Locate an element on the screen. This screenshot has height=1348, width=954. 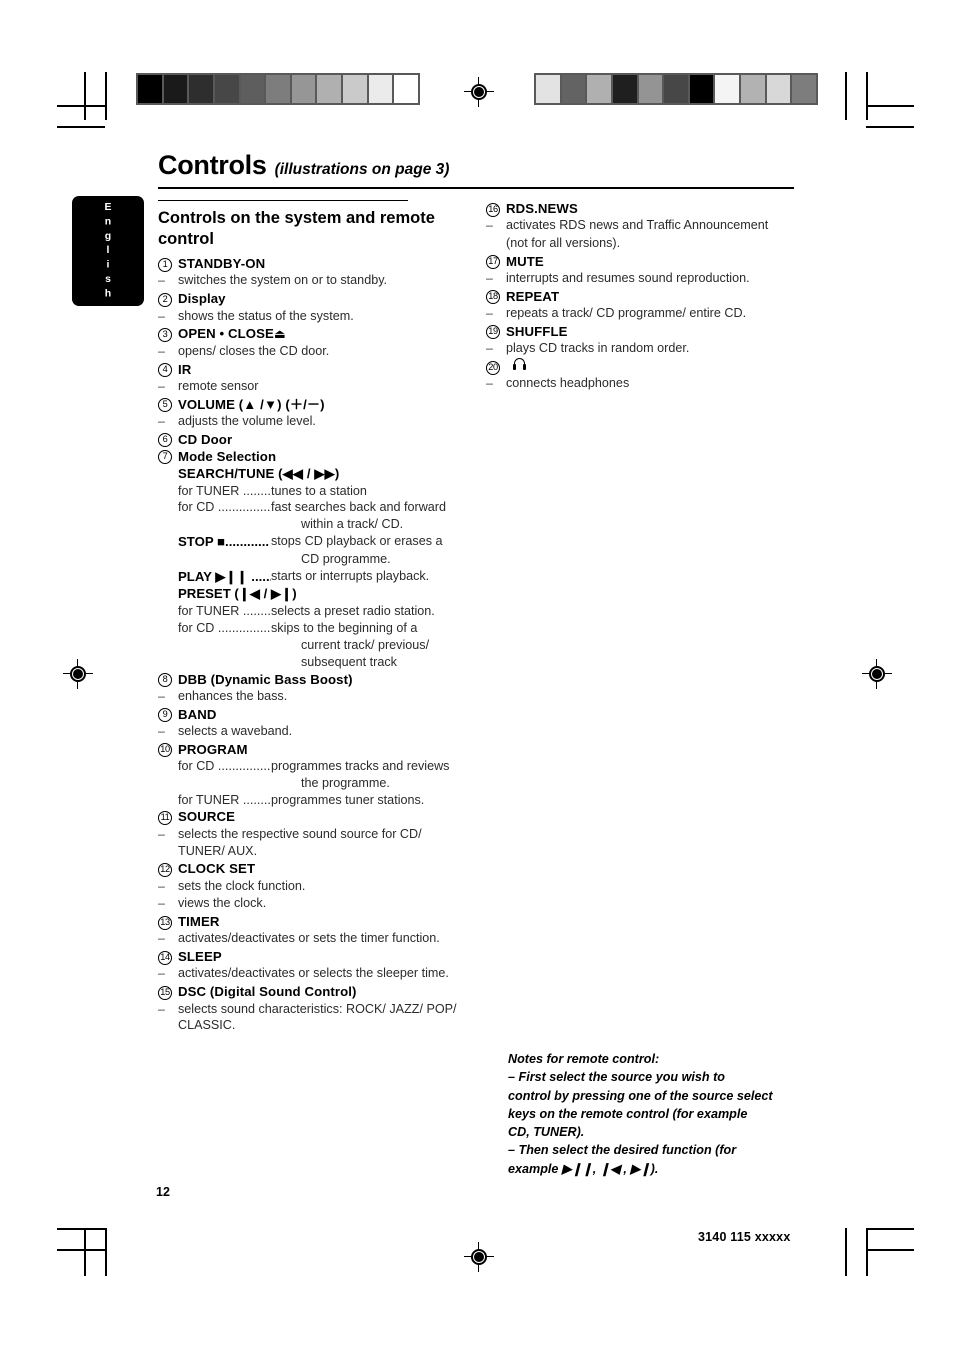
crop-mark-tr-v2 is located at coordinates (846, 96).